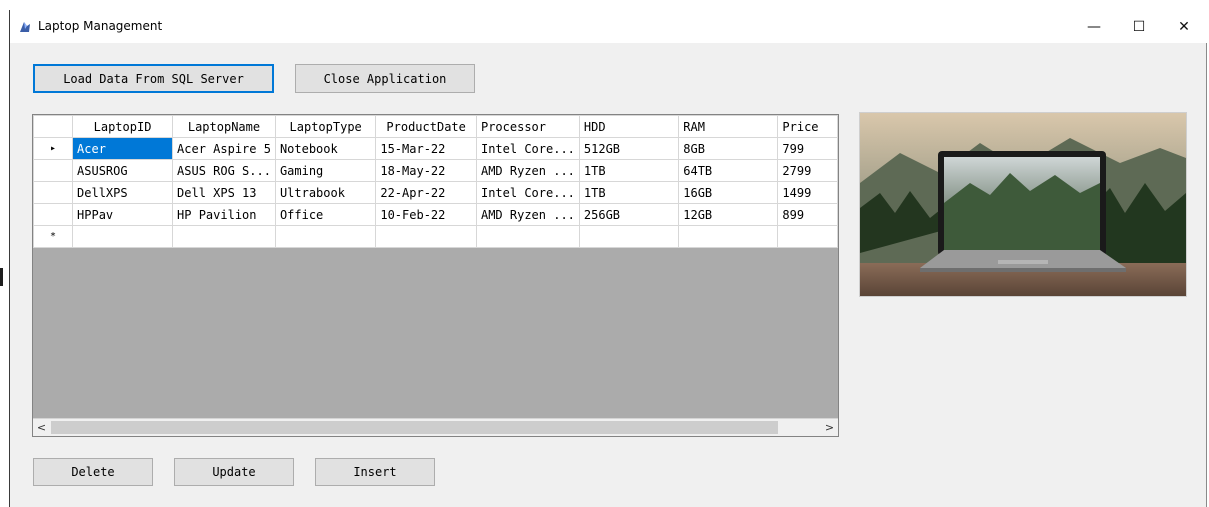  Describe the element at coordinates (153, 78) in the screenshot. I see `load-data-button: Load Data From SQL Server` at that location.